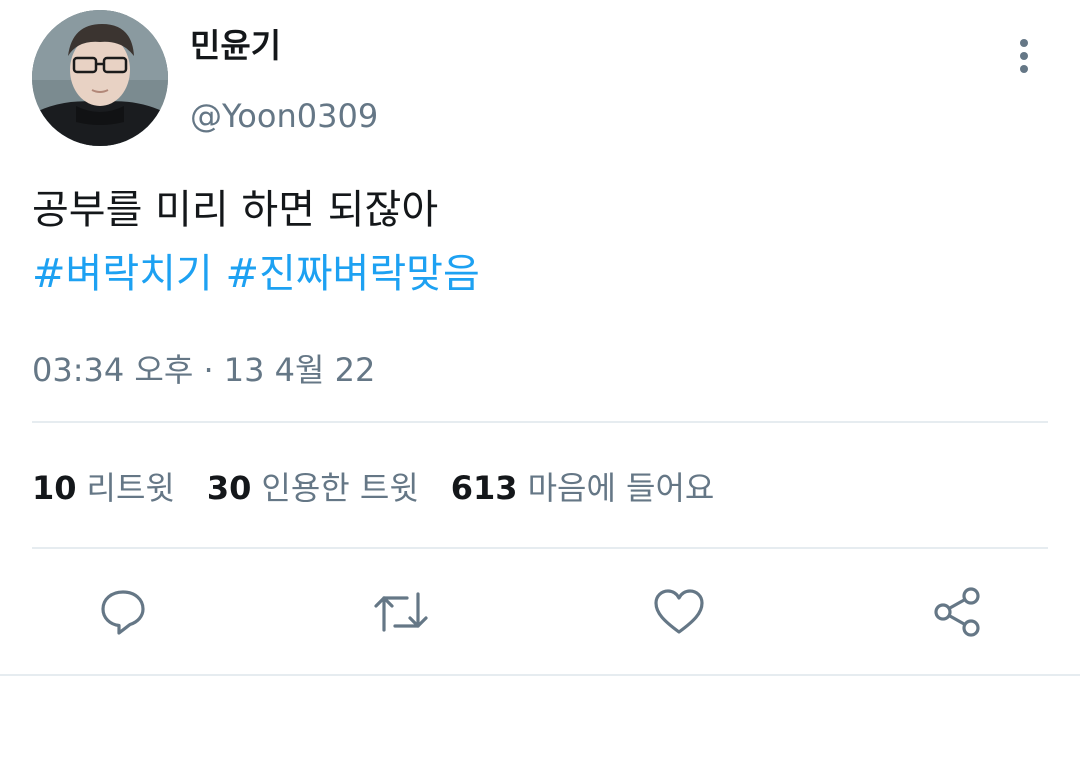 The image size is (1080, 760). Describe the element at coordinates (54, 488) in the screenshot. I see `retweet-count: 10` at that location.